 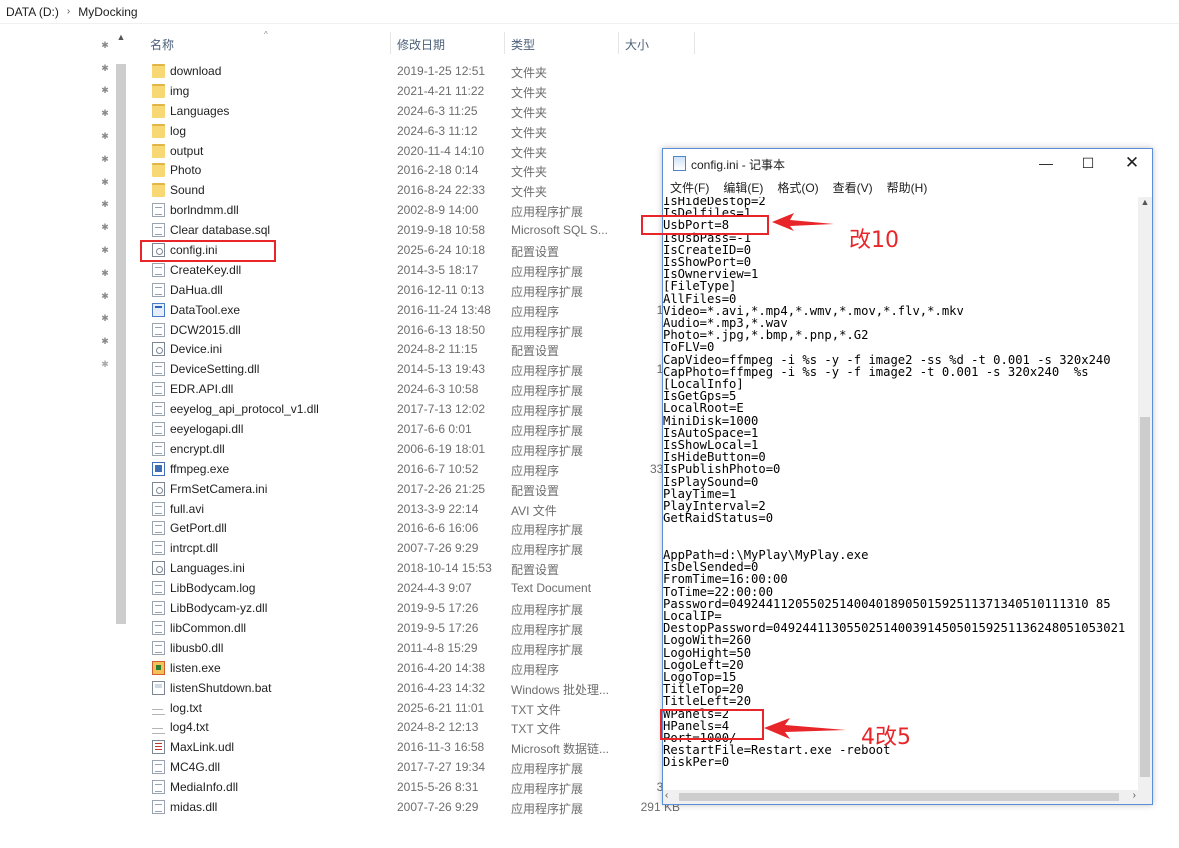 What do you see at coordinates (420, 708) in the screenshot?
I see `file-row: log.txt 2025-6-21 11:01 TXT 文件` at bounding box center [420, 708].